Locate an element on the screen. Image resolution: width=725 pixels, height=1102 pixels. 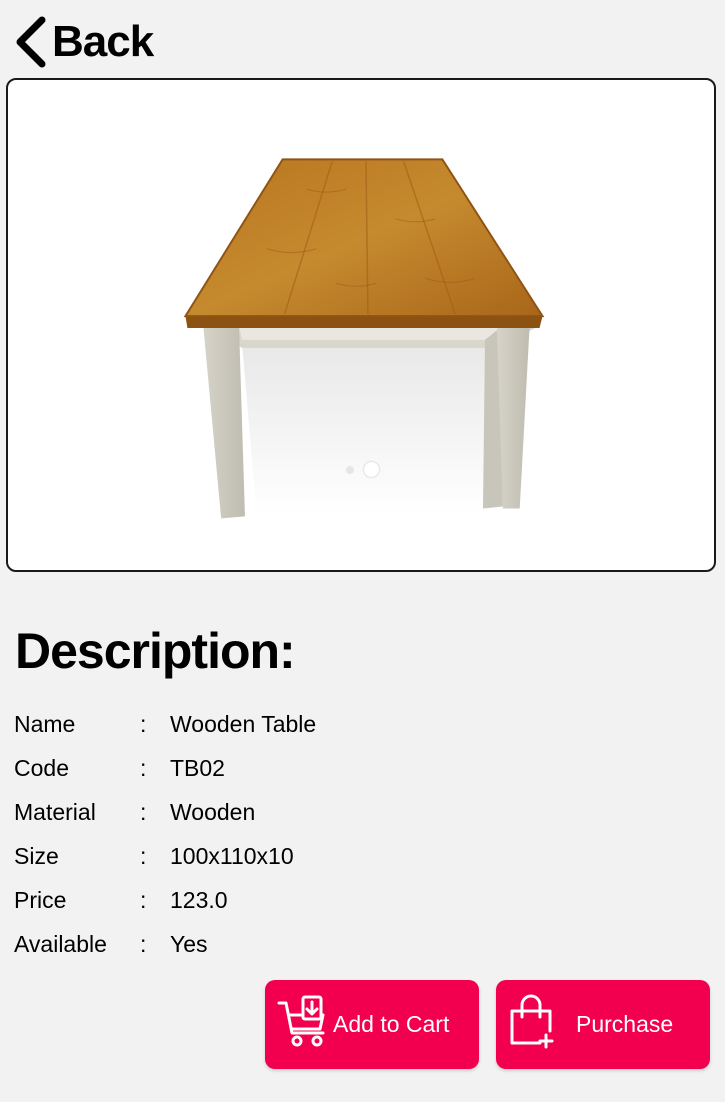
description-title: Description: is located at coordinates (155, 651).